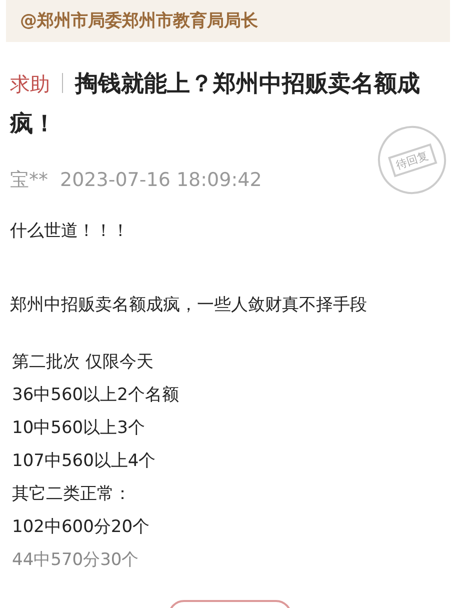 The height and width of the screenshot is (608, 456). I want to click on post-paragraph: 什么世道！！！, so click(70, 231).